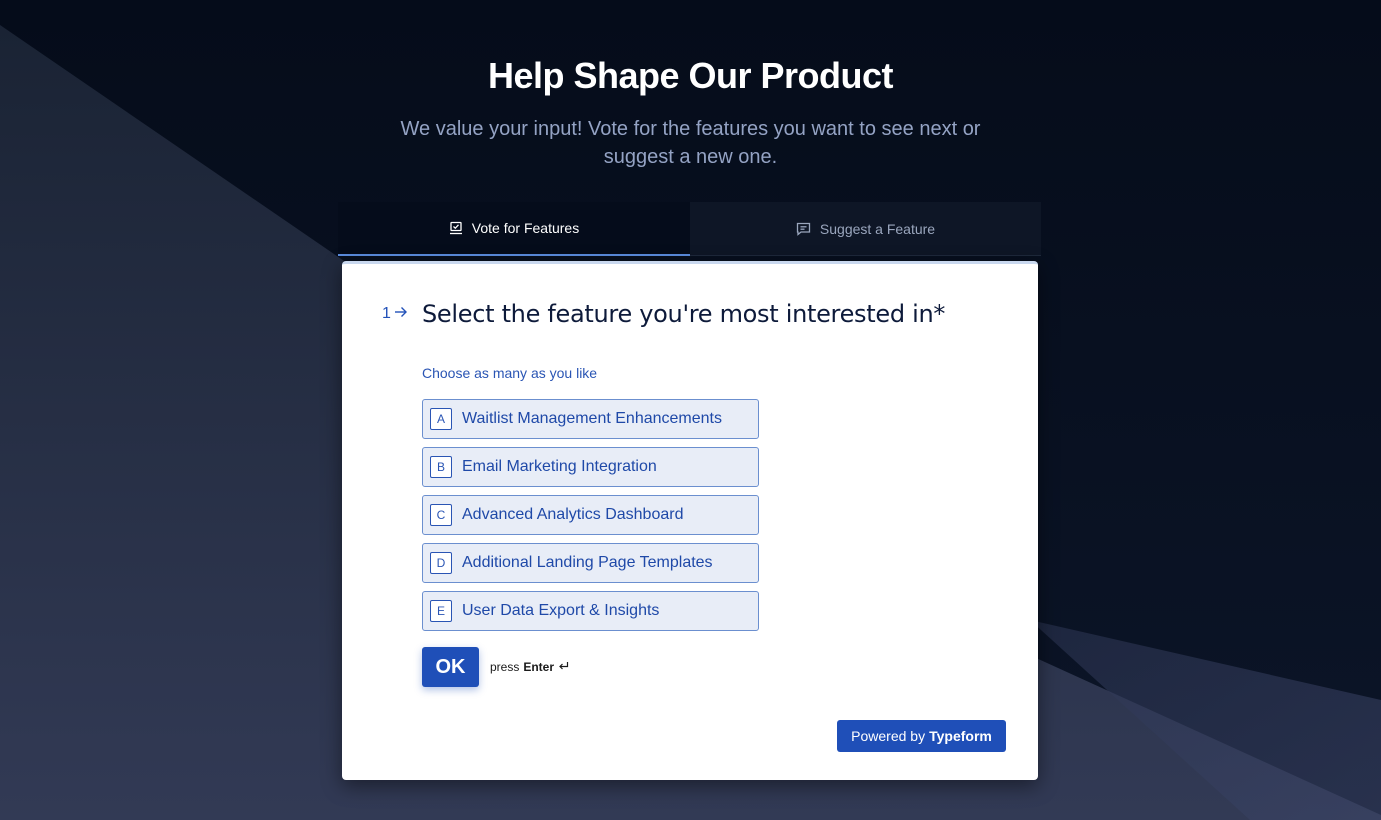 The width and height of the screenshot is (1381, 820). What do you see at coordinates (877, 228) in the screenshot?
I see `tab-suggest-label: Suggest a Feature` at bounding box center [877, 228].